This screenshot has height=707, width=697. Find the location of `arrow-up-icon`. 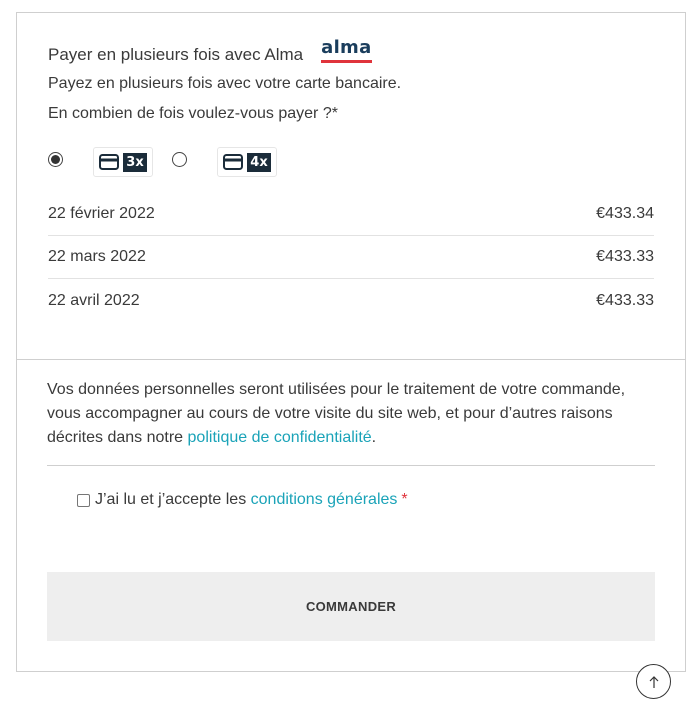

arrow-up-icon is located at coordinates (653, 681).